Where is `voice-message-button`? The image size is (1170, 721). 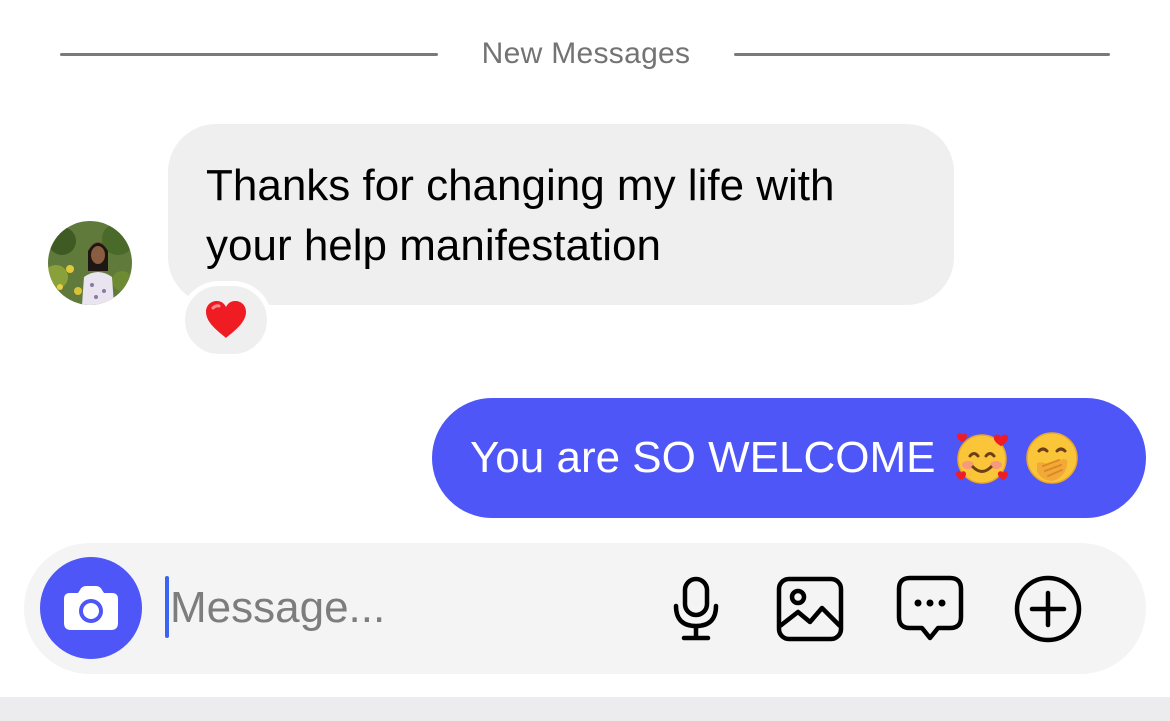
voice-message-button is located at coordinates (696, 609).